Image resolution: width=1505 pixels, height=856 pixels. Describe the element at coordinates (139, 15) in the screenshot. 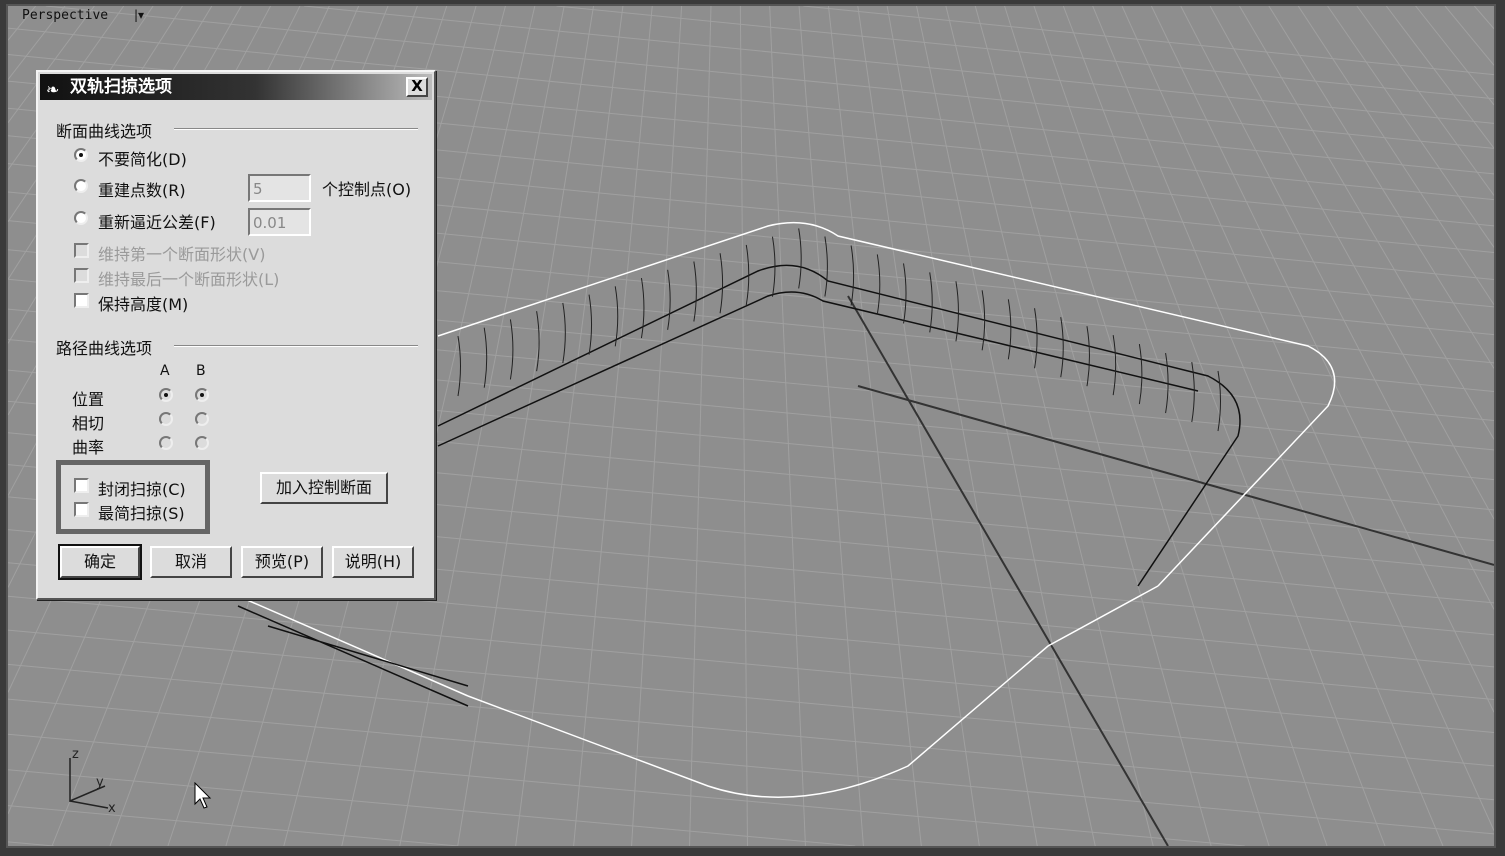

I see `viewport-menu-icon: |▾` at that location.